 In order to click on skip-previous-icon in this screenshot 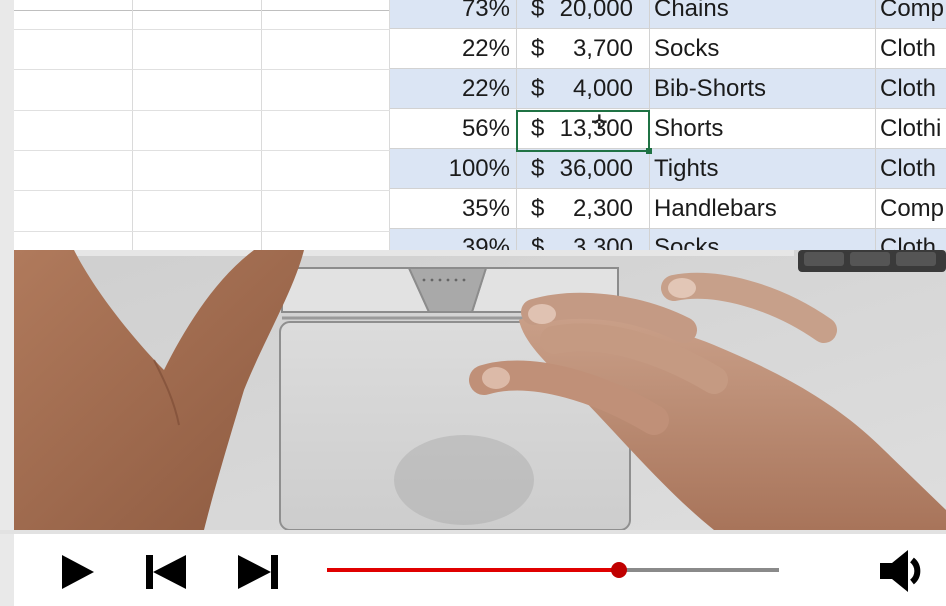, I will do `click(166, 572)`.